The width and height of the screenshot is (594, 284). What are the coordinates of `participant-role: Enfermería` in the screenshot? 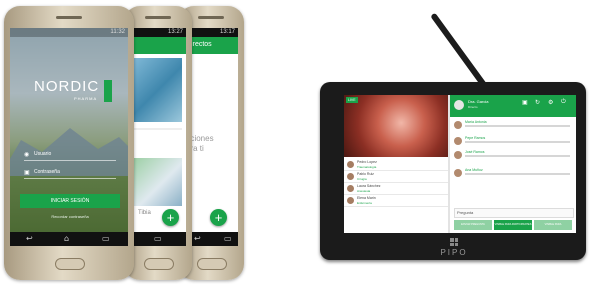 It's located at (364, 203).